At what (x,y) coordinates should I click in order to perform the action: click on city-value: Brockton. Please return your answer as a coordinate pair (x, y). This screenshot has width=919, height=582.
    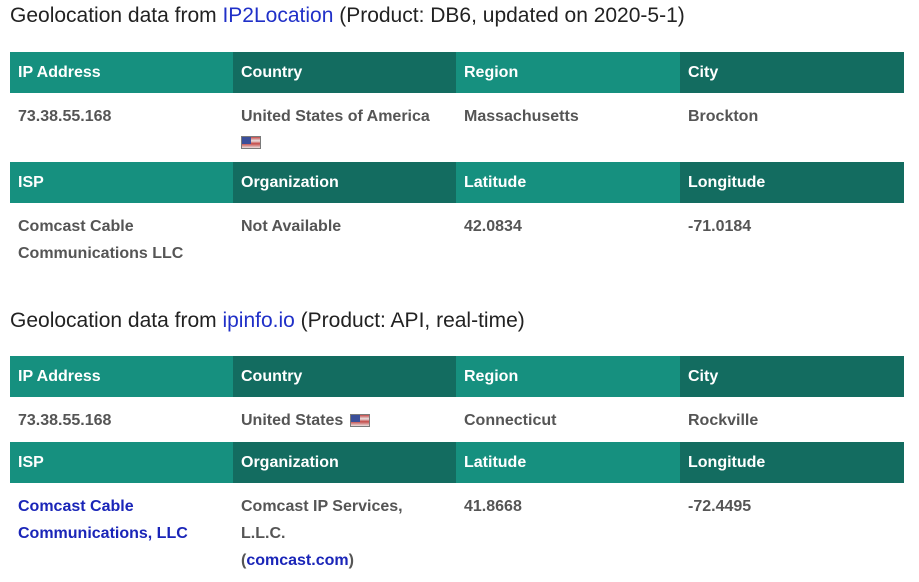
    Looking at the image, I should click on (723, 116).